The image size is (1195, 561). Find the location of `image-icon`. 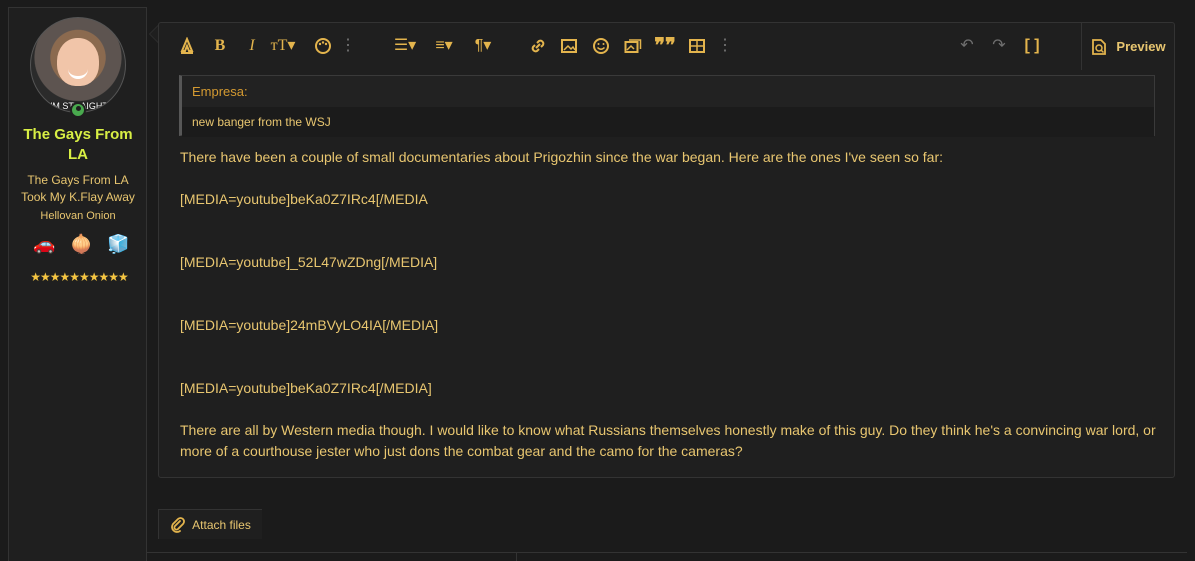

image-icon is located at coordinates (569, 46).